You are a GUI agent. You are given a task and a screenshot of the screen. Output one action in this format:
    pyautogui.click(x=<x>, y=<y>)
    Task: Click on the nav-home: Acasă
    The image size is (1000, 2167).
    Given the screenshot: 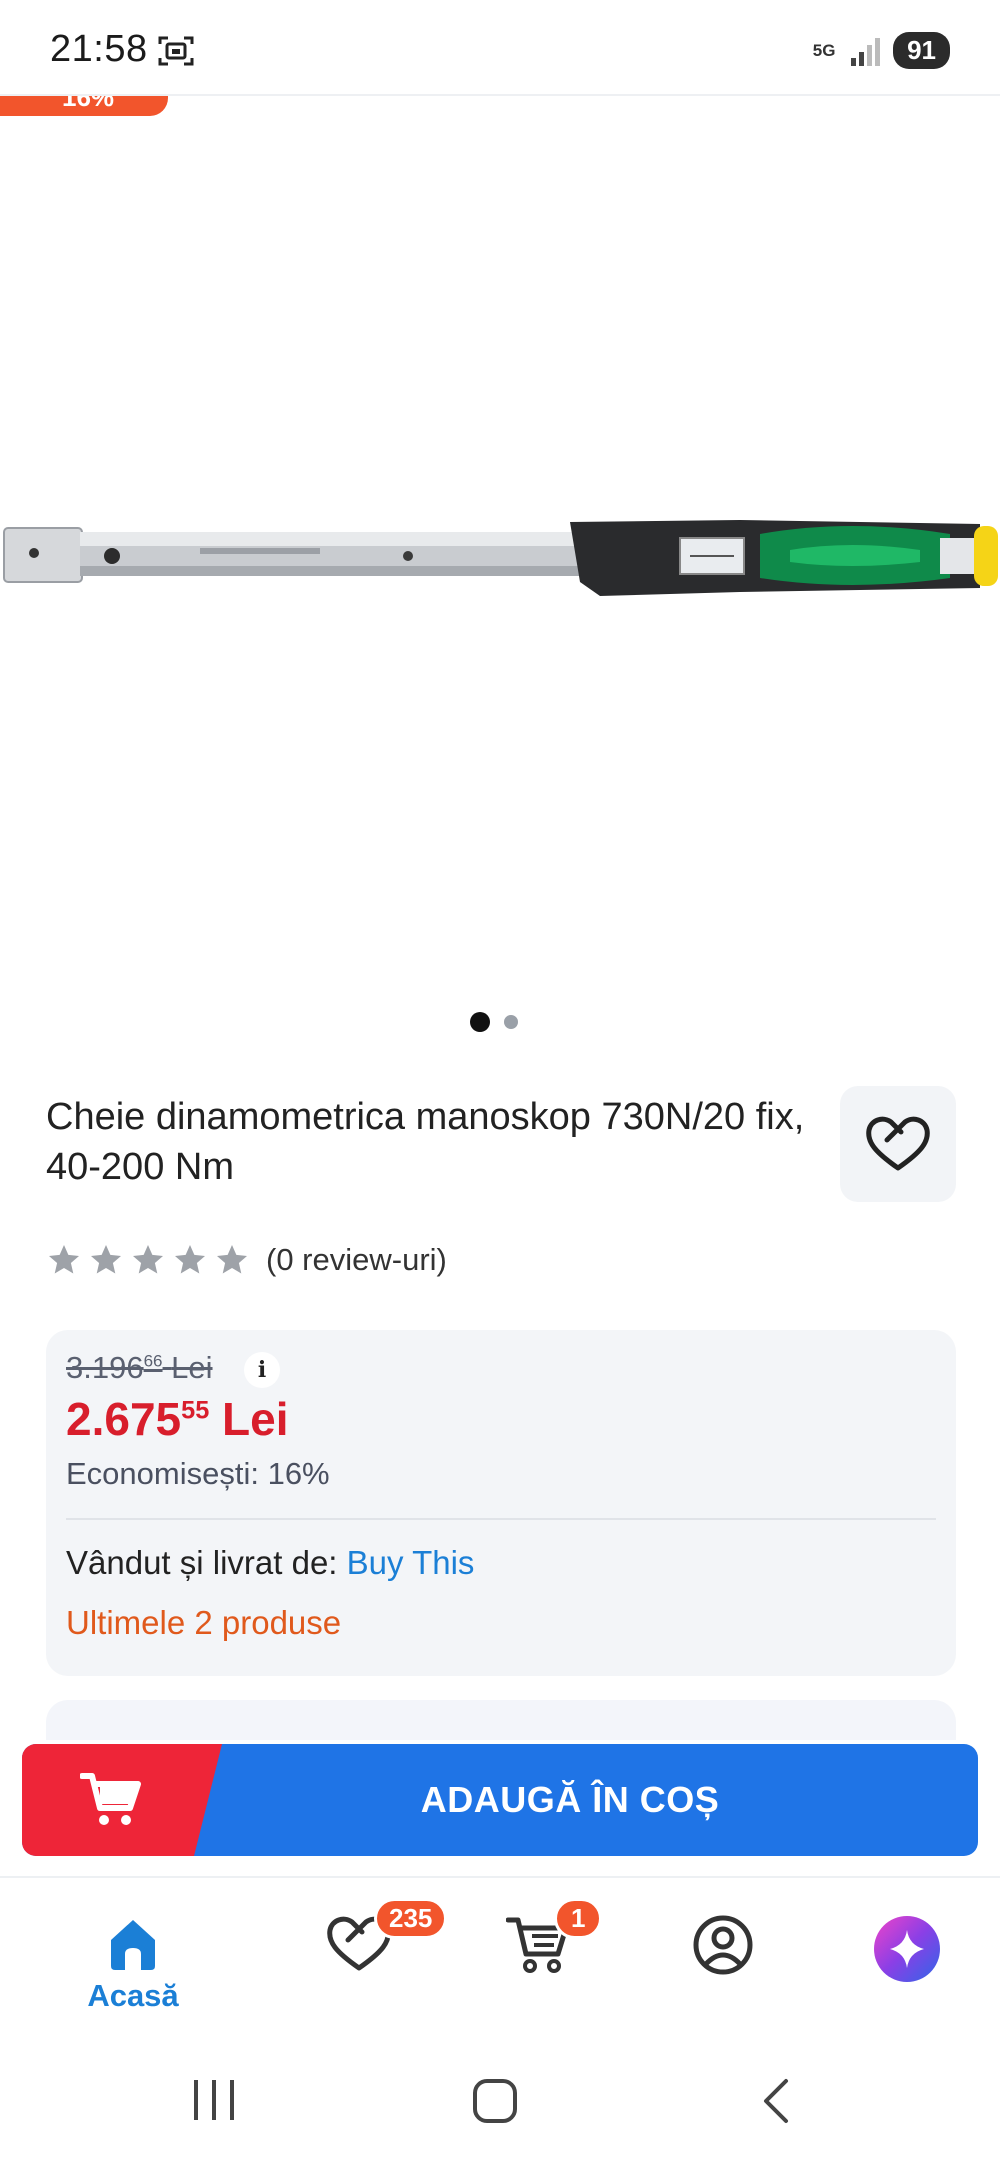 What is the action you would take?
    pyautogui.click(x=133, y=1969)
    